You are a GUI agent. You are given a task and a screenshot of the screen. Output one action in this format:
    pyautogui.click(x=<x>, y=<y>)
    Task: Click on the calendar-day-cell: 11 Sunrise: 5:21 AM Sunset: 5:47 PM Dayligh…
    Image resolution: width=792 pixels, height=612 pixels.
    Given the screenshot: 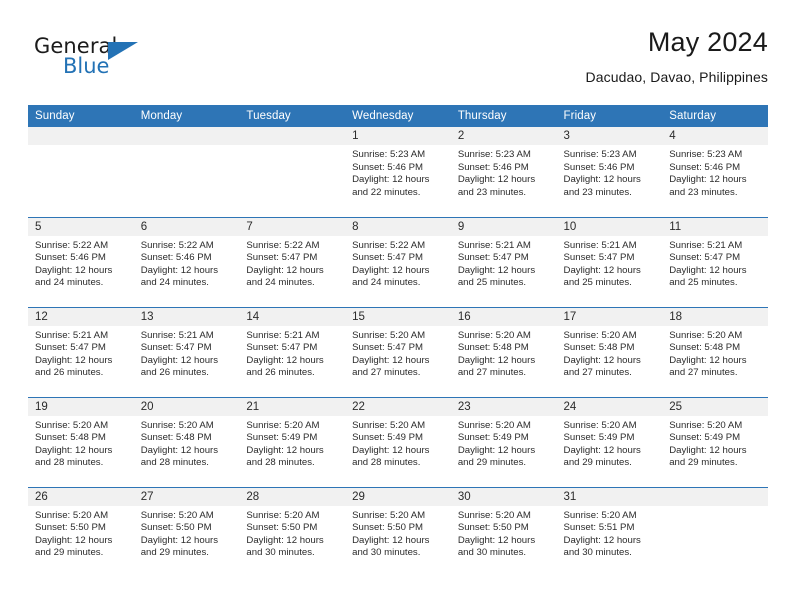 What is the action you would take?
    pyautogui.click(x=715, y=261)
    